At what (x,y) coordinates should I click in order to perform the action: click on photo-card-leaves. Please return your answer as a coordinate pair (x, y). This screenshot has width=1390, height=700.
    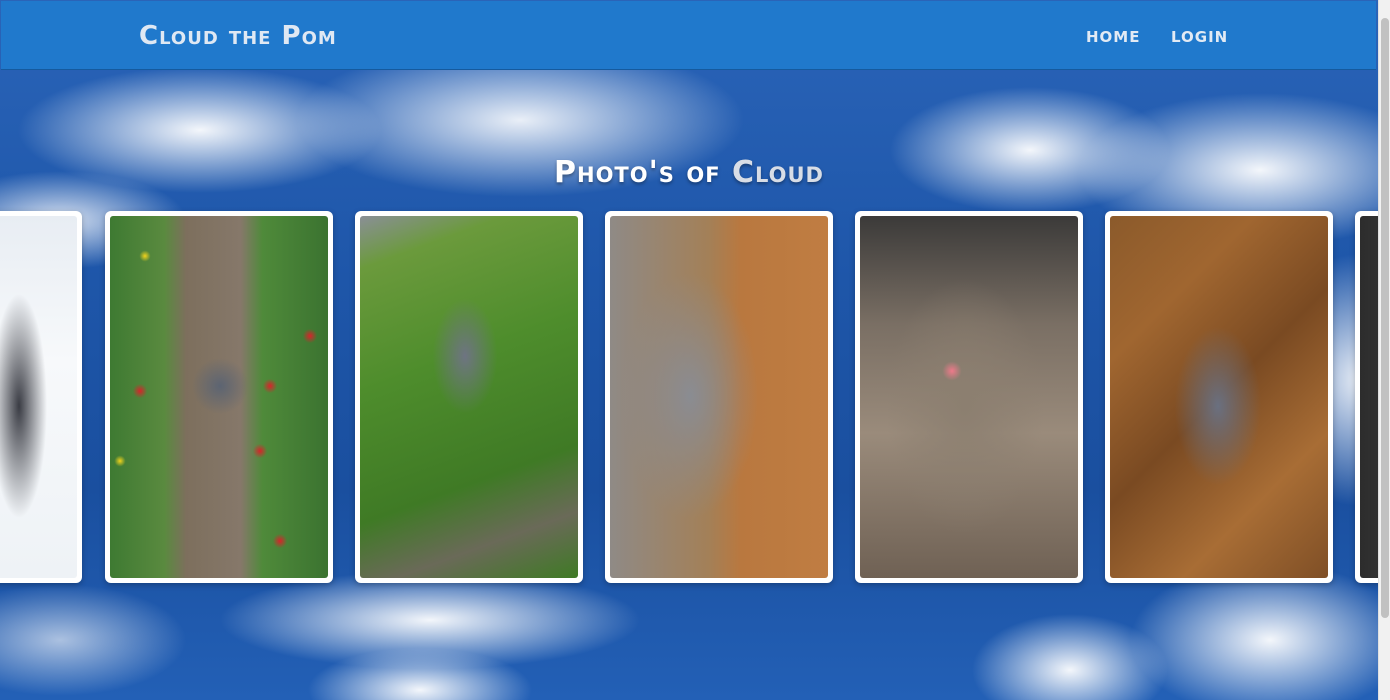
    Looking at the image, I should click on (1219, 397).